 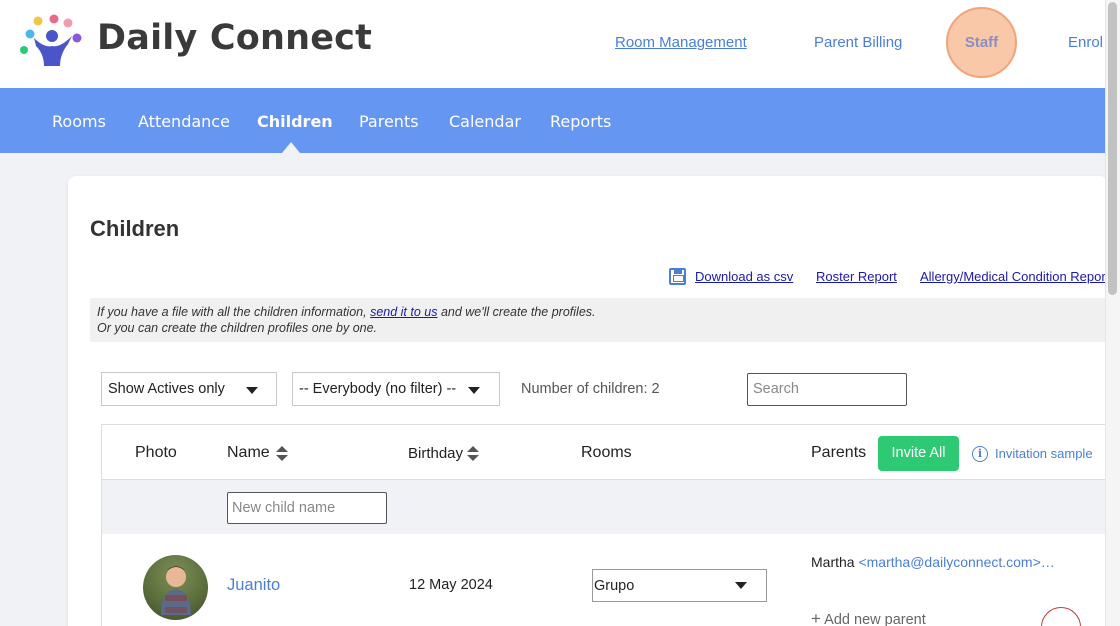 What do you see at coordinates (681, 42) in the screenshot?
I see `room-management-link: Room Management` at bounding box center [681, 42].